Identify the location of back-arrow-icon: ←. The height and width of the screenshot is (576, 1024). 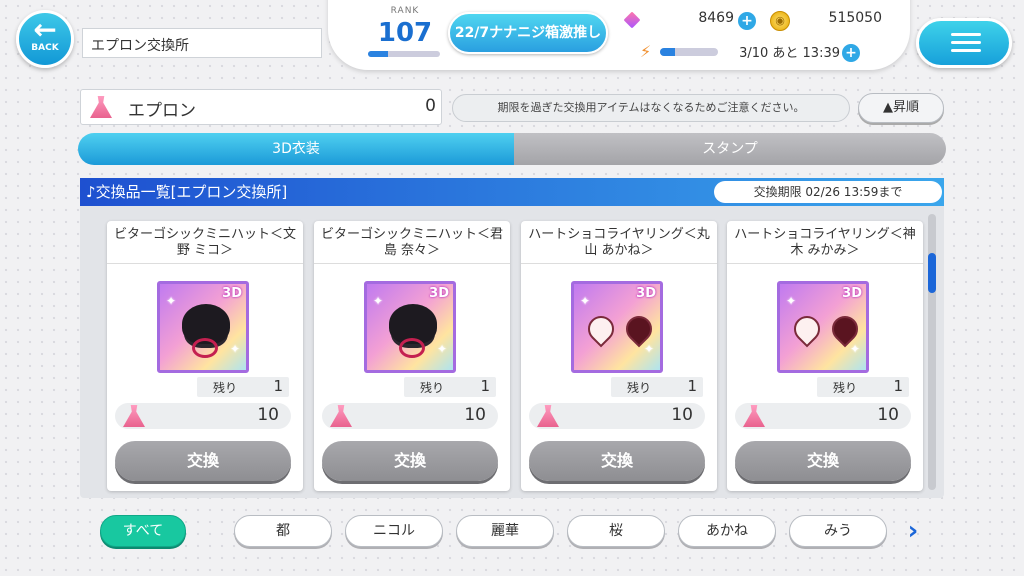
(45, 29).